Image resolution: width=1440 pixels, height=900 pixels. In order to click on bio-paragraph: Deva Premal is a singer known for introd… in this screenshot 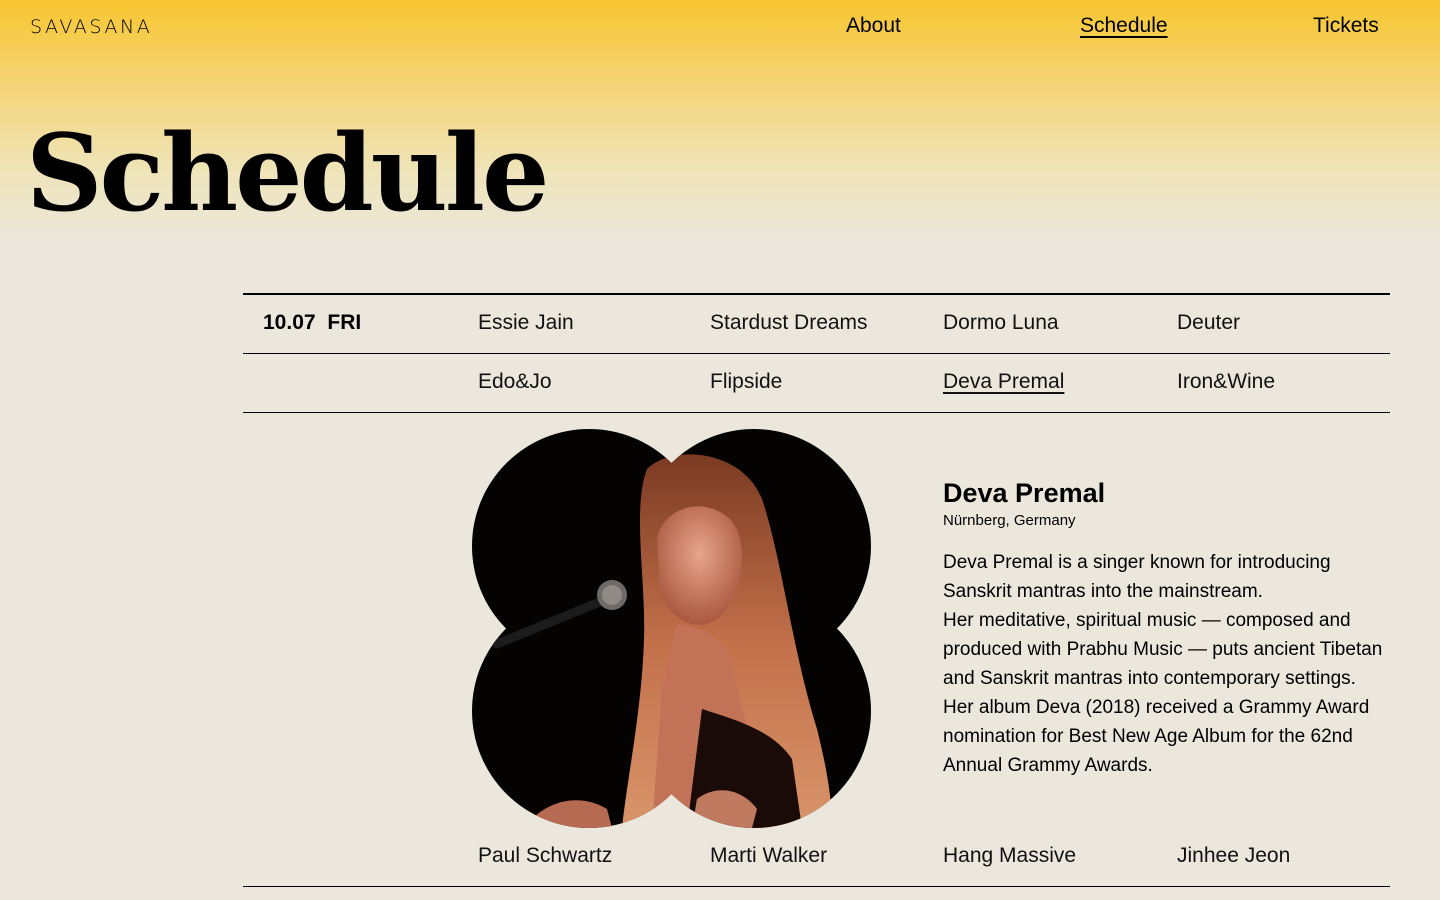, I will do `click(1137, 577)`.